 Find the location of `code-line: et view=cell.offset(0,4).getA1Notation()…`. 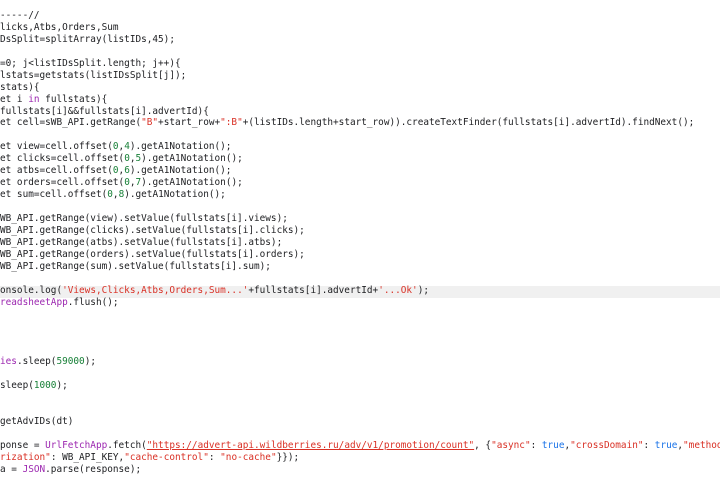

code-line: et view=cell.offset(0,4).getA1Notation()… is located at coordinates (360, 147).